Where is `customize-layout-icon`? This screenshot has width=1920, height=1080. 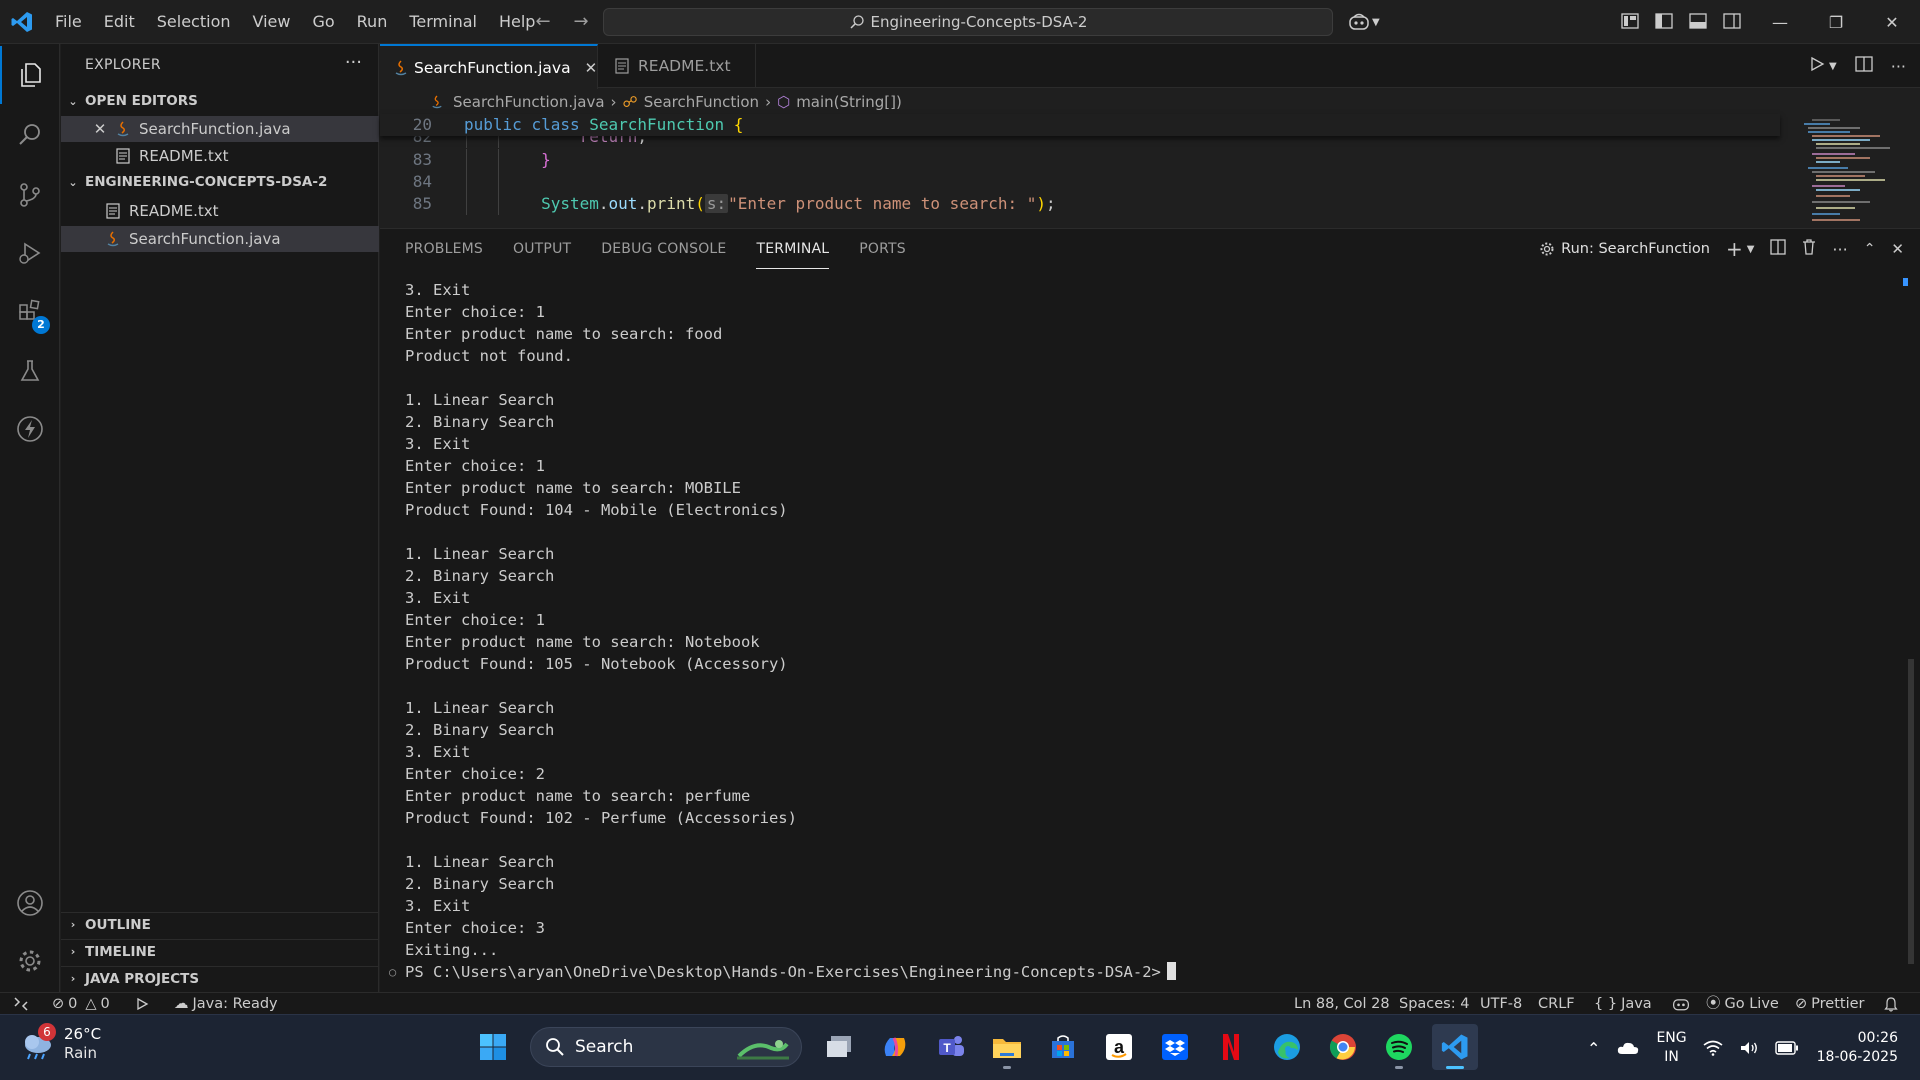 customize-layout-icon is located at coordinates (1630, 21).